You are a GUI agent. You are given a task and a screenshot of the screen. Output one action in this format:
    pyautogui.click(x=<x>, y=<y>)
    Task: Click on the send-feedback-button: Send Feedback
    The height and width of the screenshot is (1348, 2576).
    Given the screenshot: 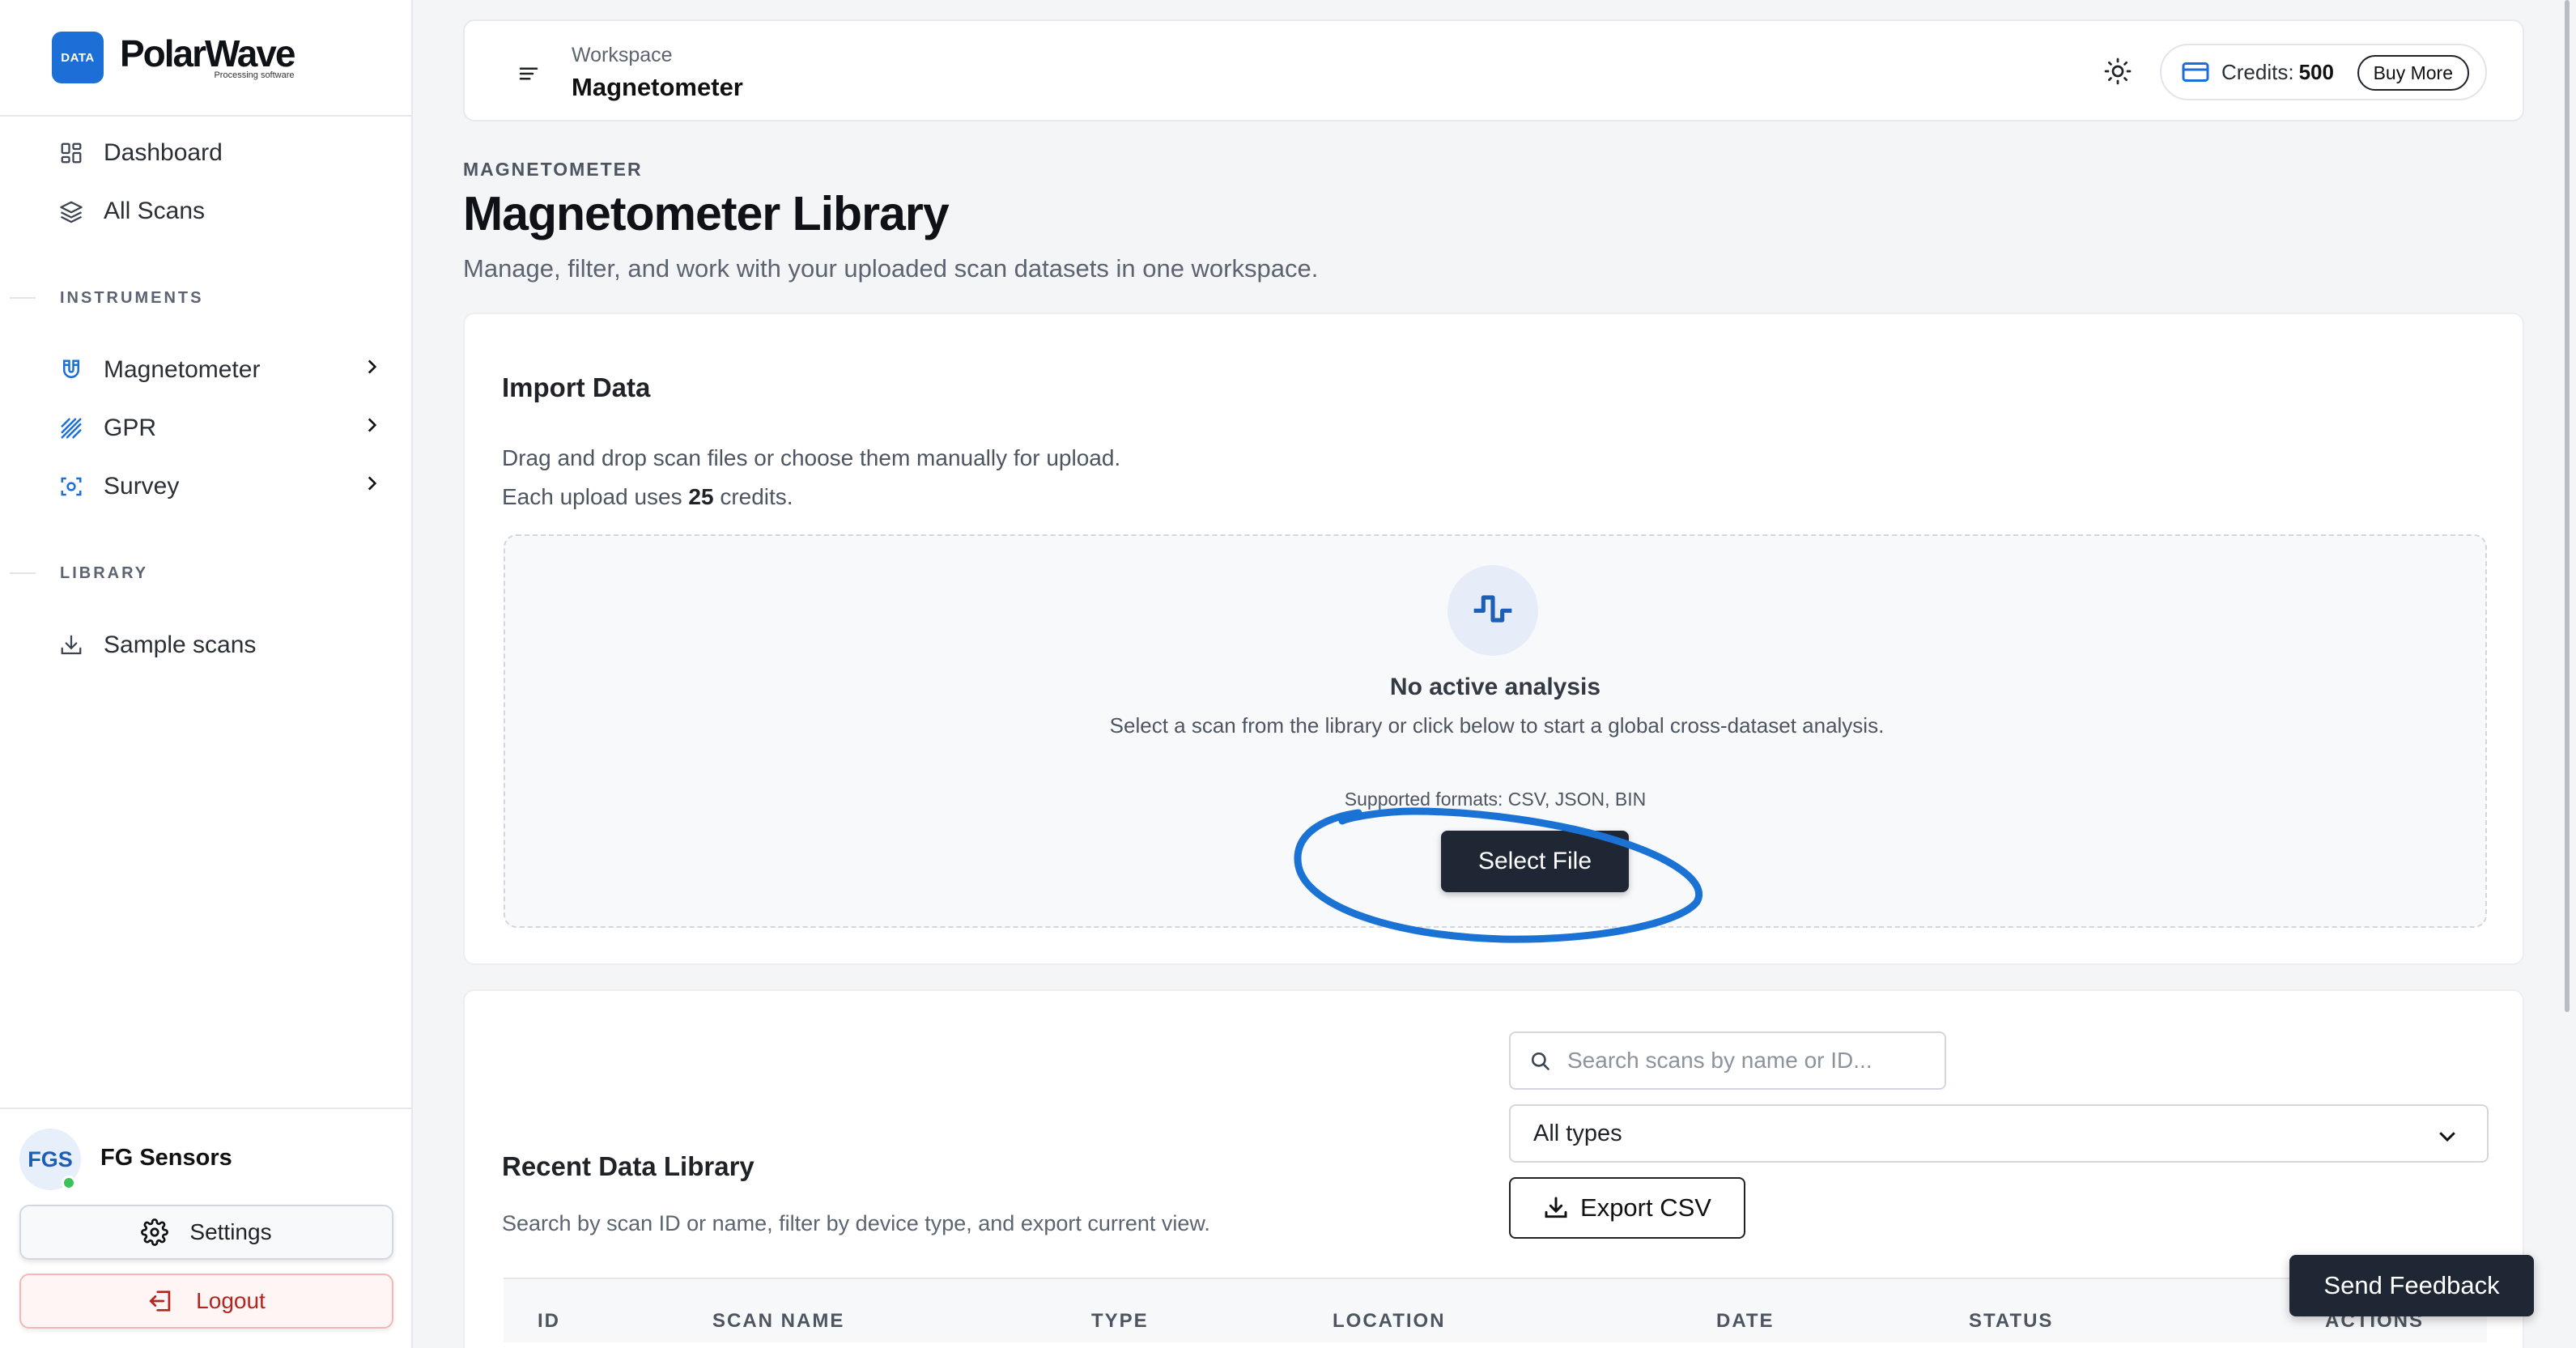 What is the action you would take?
    pyautogui.click(x=2411, y=1285)
    